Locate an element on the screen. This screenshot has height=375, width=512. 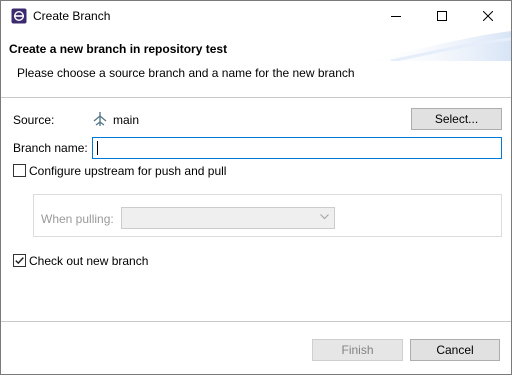
checkmark-icon is located at coordinates (19, 261).